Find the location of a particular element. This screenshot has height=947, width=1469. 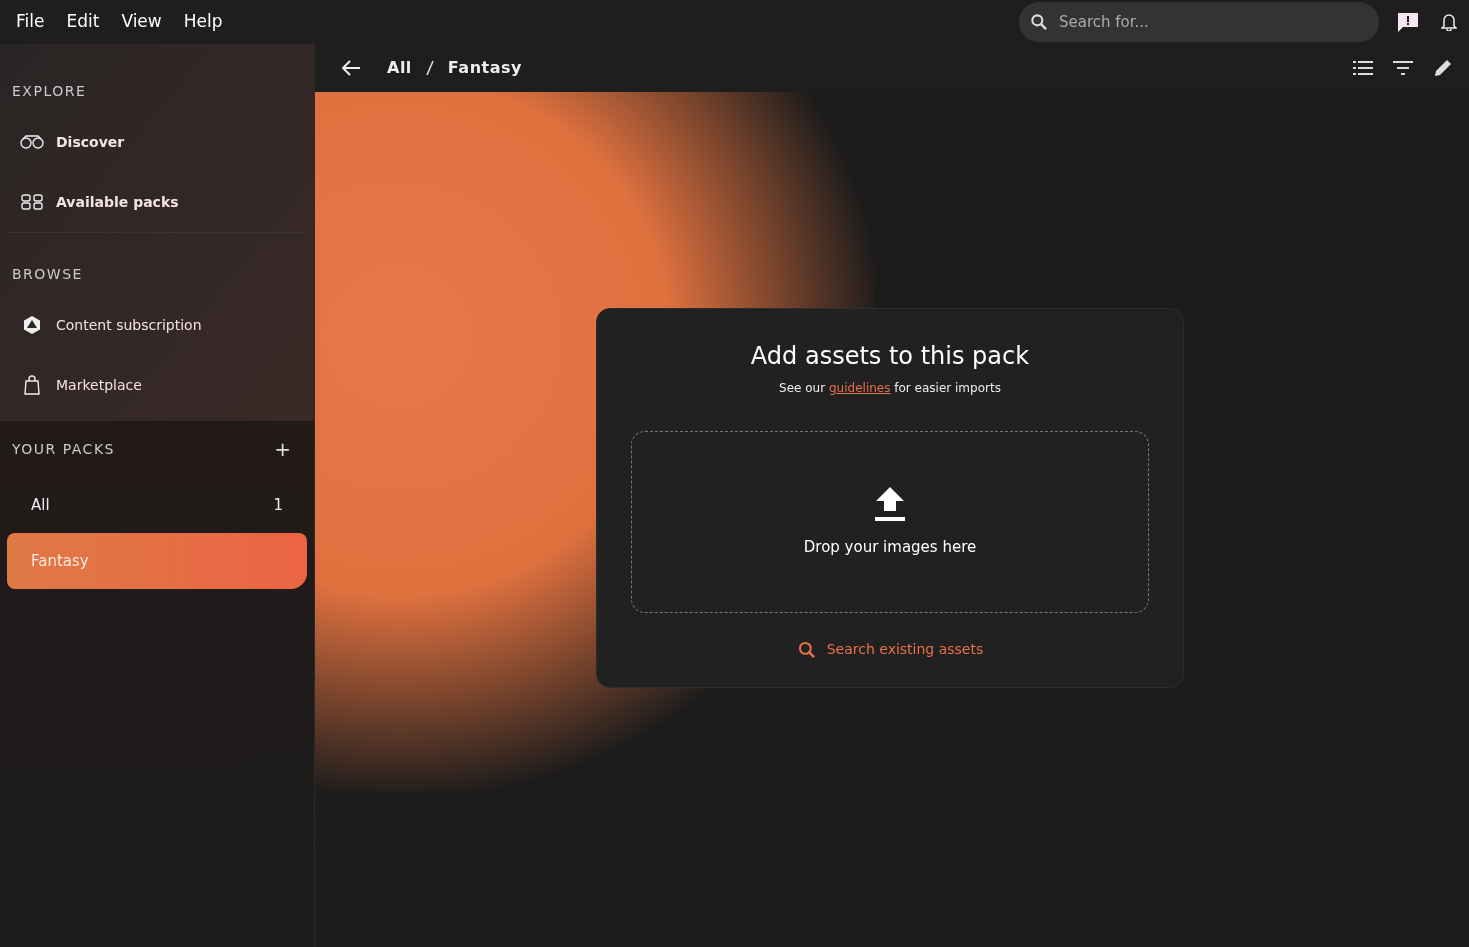

section-heading: YOUR PACKS is located at coordinates (63, 449).